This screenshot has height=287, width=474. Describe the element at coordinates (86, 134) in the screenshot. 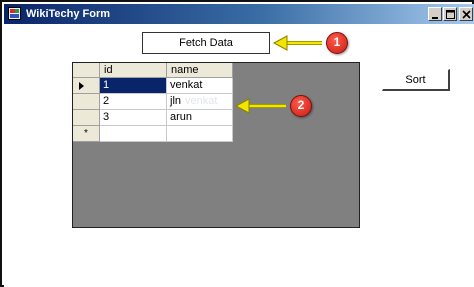

I see `new-row-marker: *` at that location.